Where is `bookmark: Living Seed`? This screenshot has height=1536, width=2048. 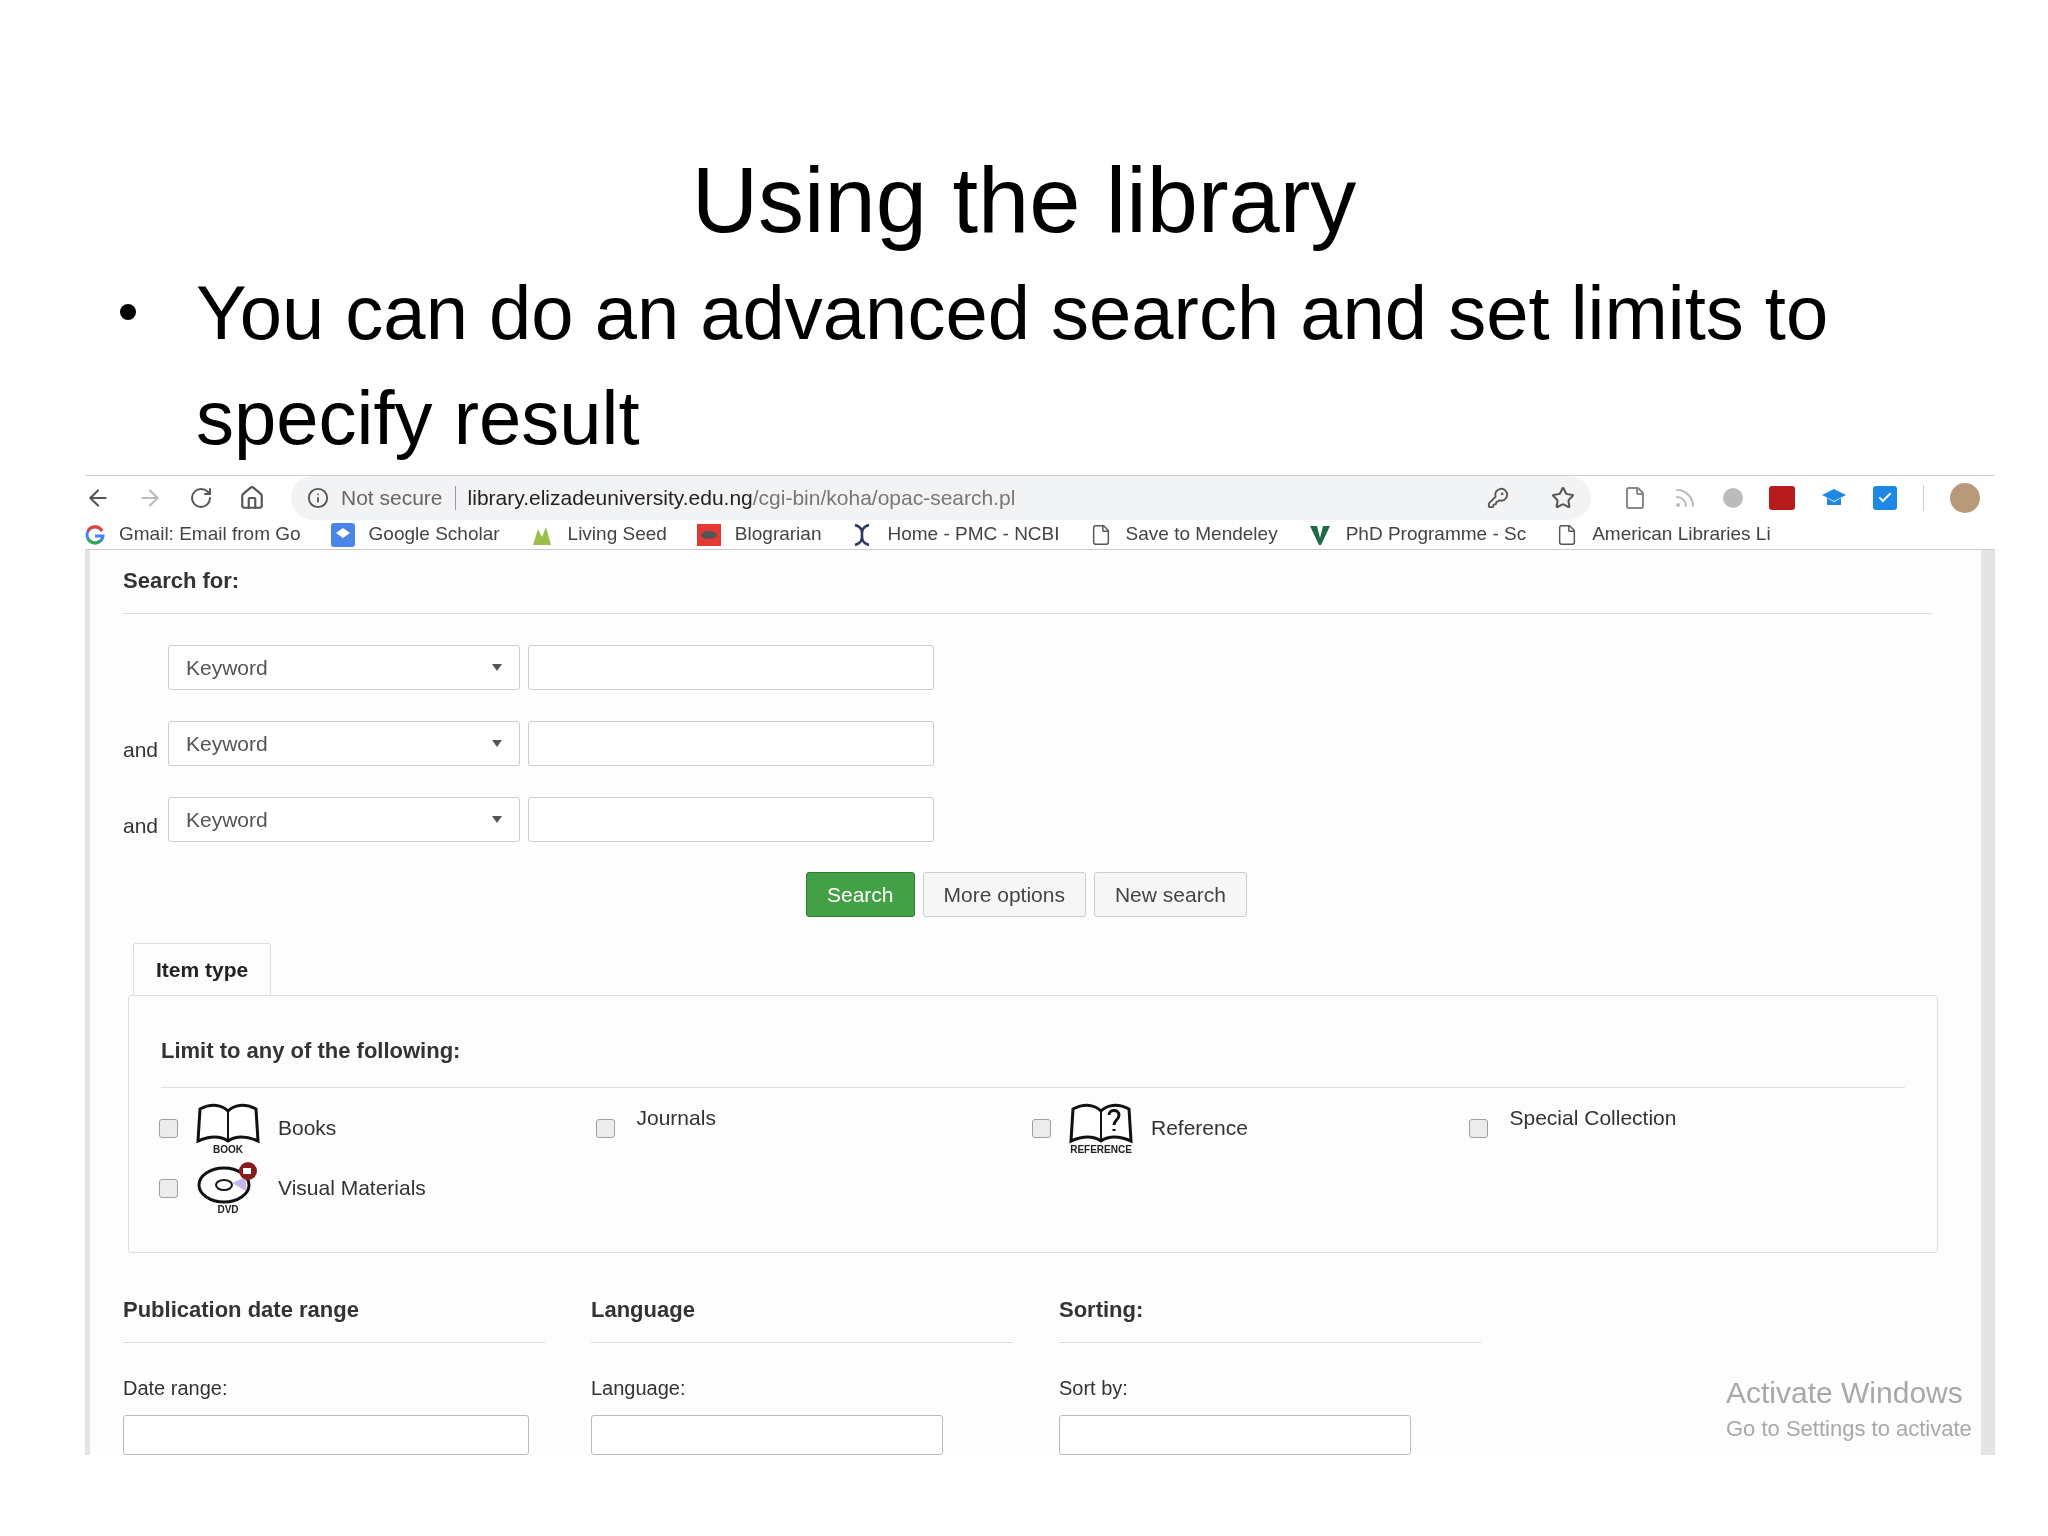
bookmark: Living Seed is located at coordinates (598, 534).